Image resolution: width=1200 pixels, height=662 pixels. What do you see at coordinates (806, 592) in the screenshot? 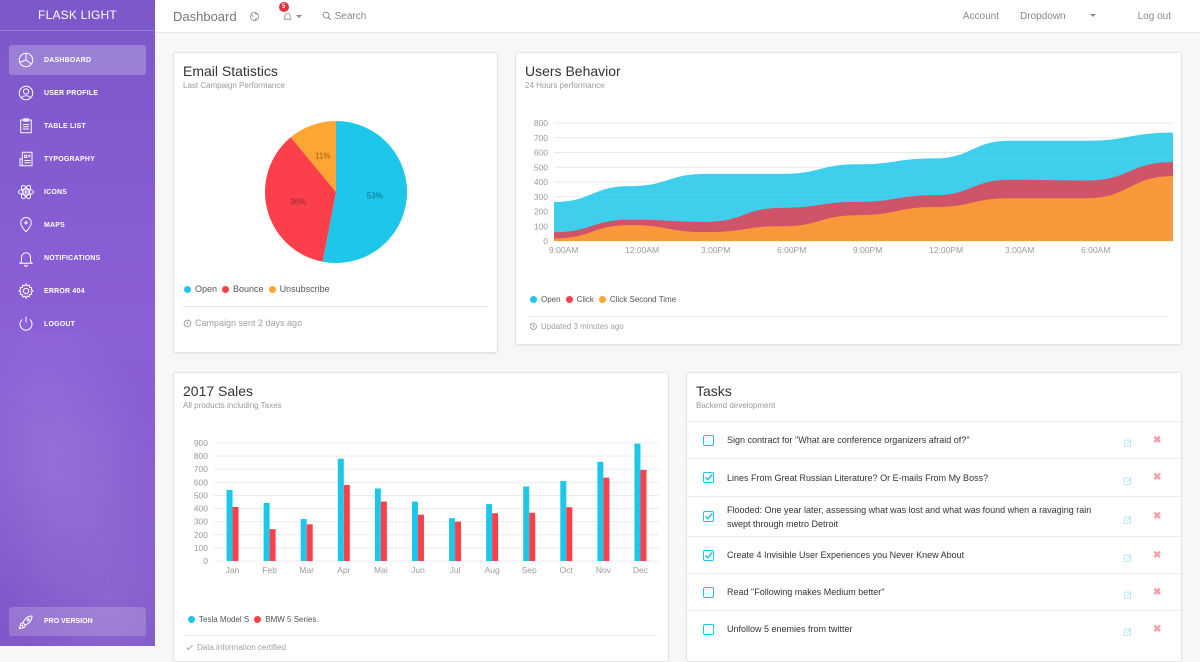
I see `task-text: Read "Following makes Medium better"` at bounding box center [806, 592].